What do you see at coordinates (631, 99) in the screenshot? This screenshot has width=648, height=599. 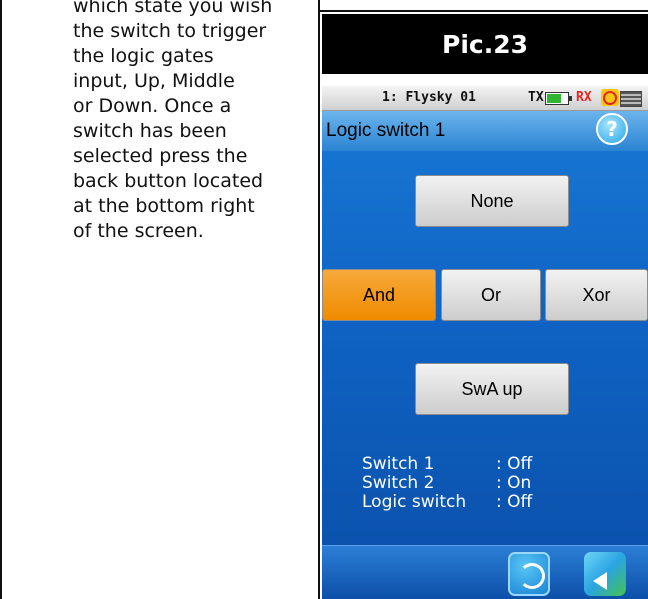 I see `rx-battery-icon` at bounding box center [631, 99].